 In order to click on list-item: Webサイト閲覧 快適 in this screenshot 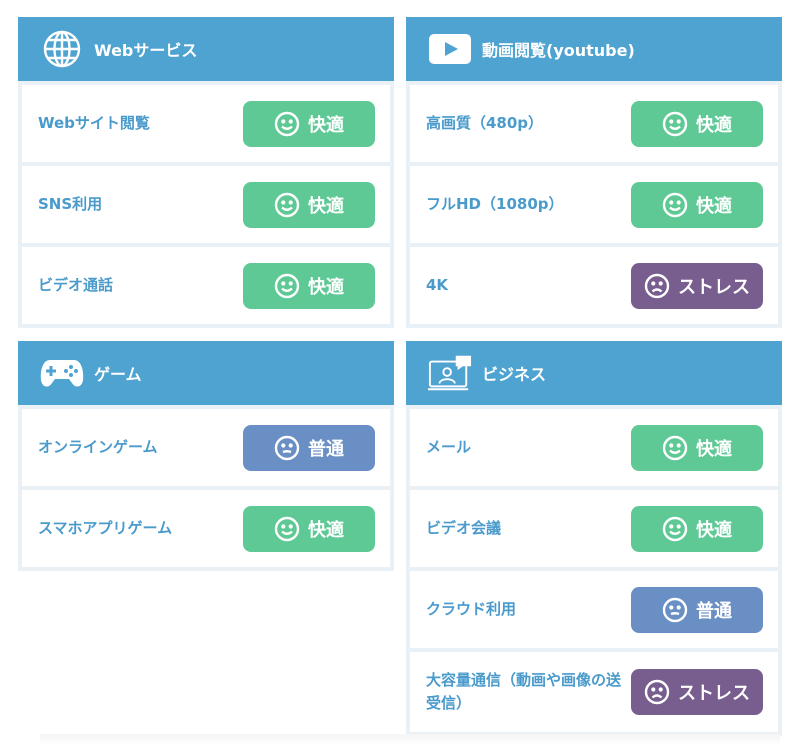, I will do `click(206, 123)`.